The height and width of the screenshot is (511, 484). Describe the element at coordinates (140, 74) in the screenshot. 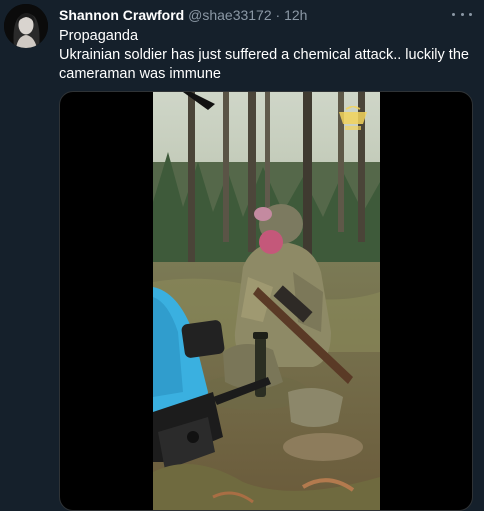

I see `tweet-text-line: cameraman was immune` at that location.